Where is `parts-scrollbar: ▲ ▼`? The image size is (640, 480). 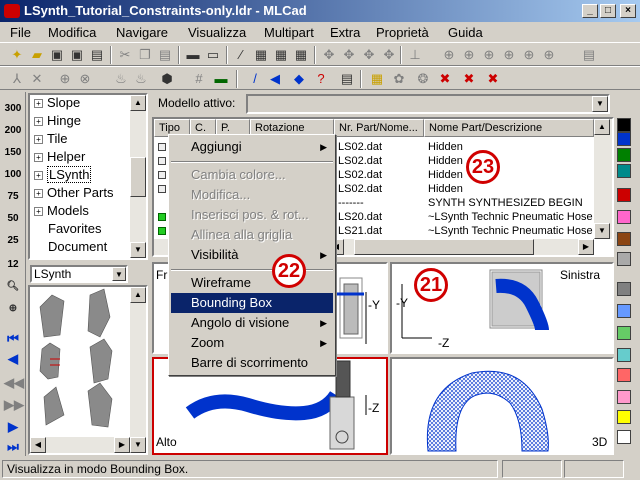
parts-scrollbar: ▲ ▼ is located at coordinates (603, 179).